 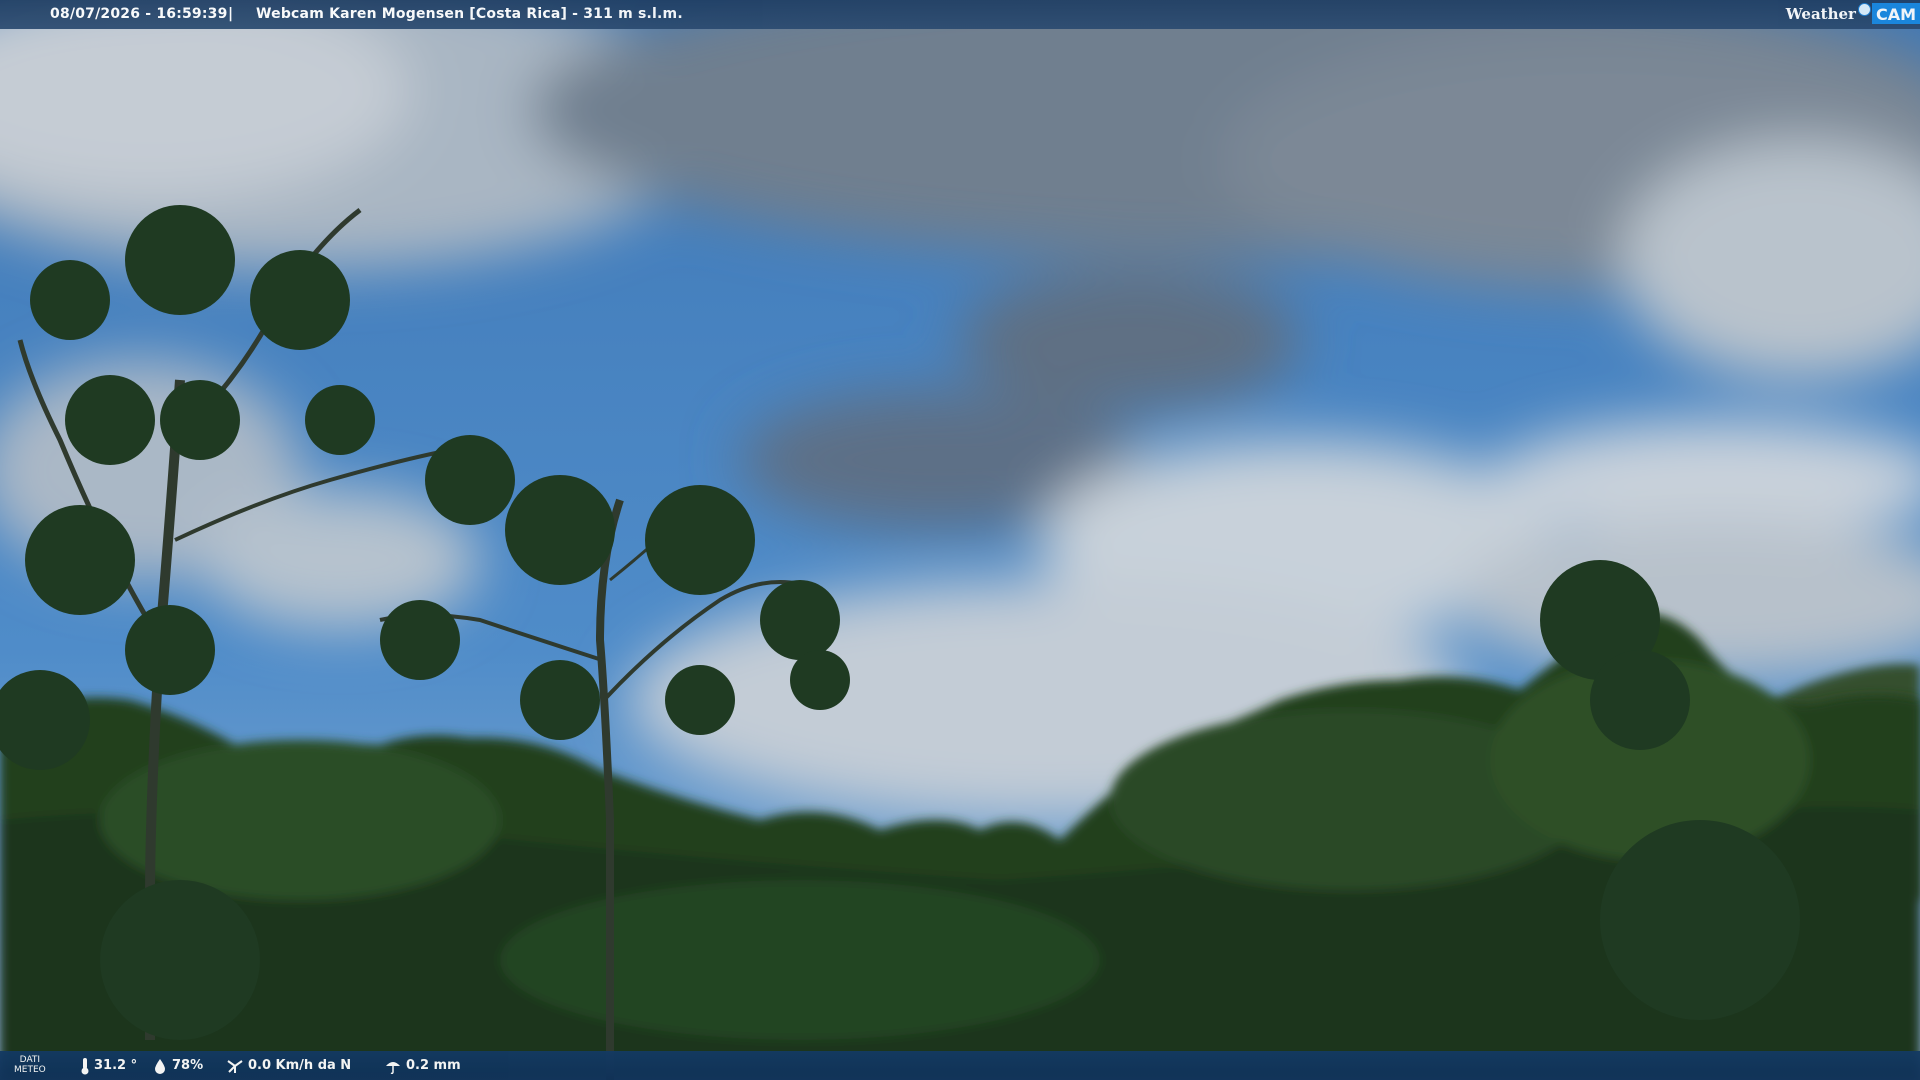 I want to click on wind-value: 0.0 Km/h da N, so click(x=300, y=1065).